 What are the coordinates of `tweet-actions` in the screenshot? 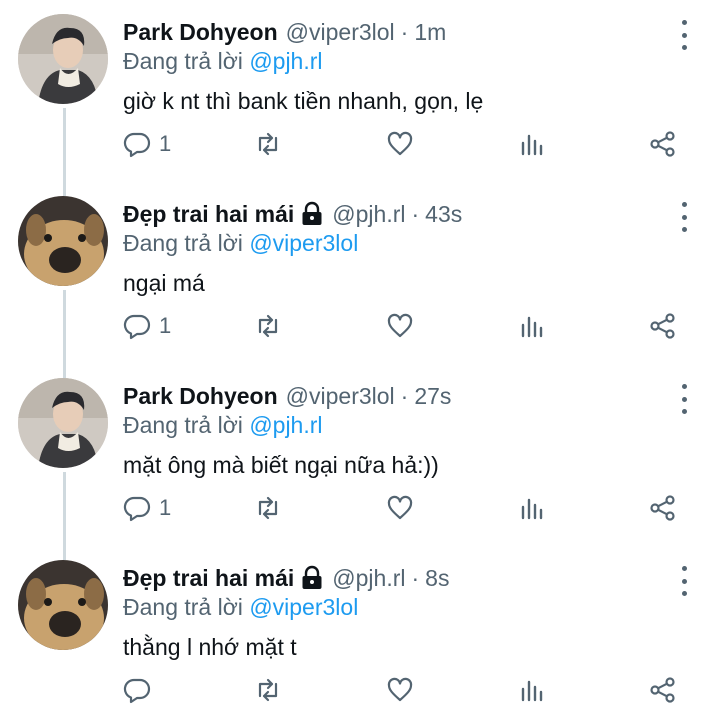 It's located at (360, 690).